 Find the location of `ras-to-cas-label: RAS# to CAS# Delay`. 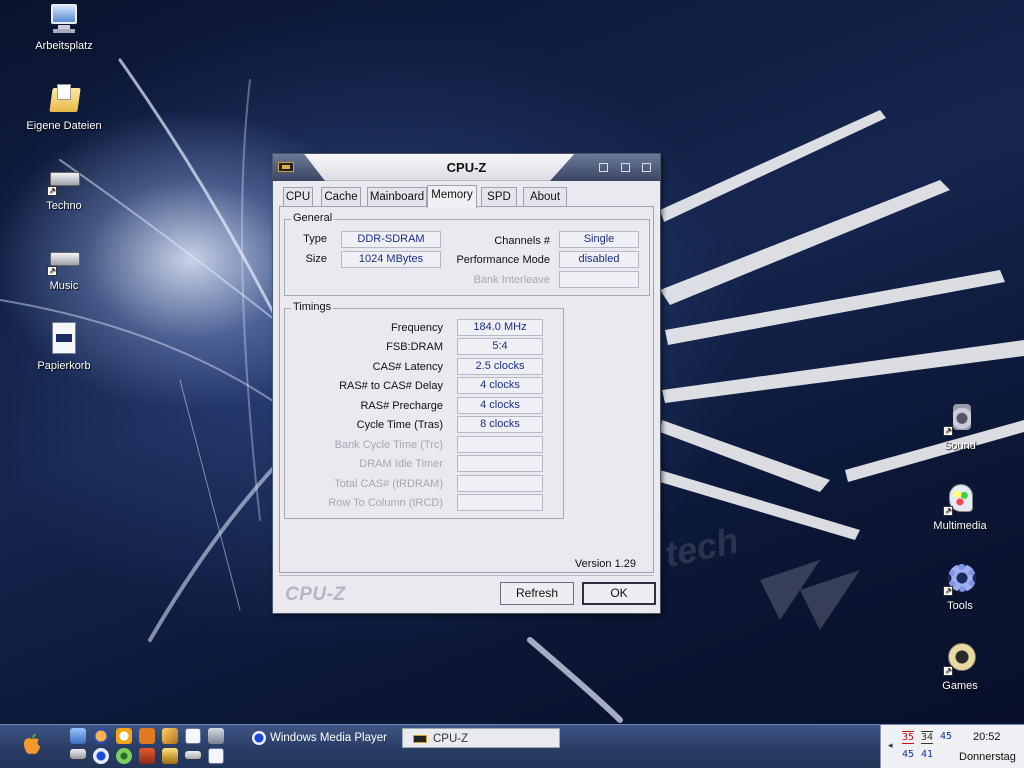

ras-to-cas-label: RAS# to CAS# Delay is located at coordinates (391, 386).